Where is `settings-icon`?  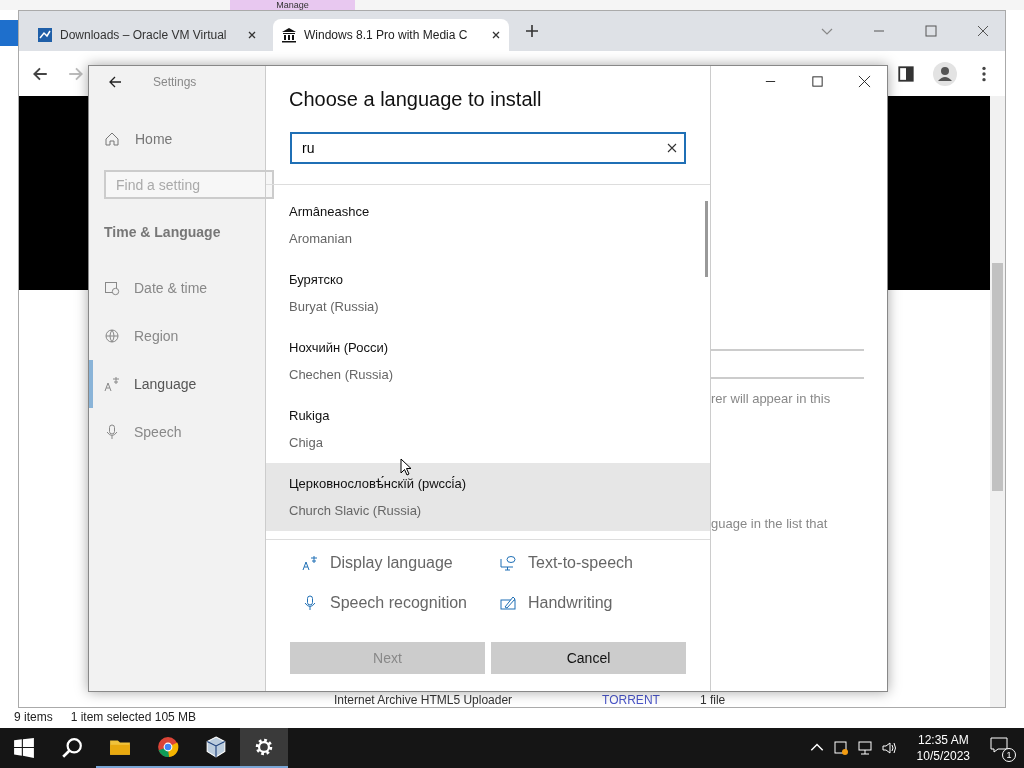 settings-icon is located at coordinates (264, 747).